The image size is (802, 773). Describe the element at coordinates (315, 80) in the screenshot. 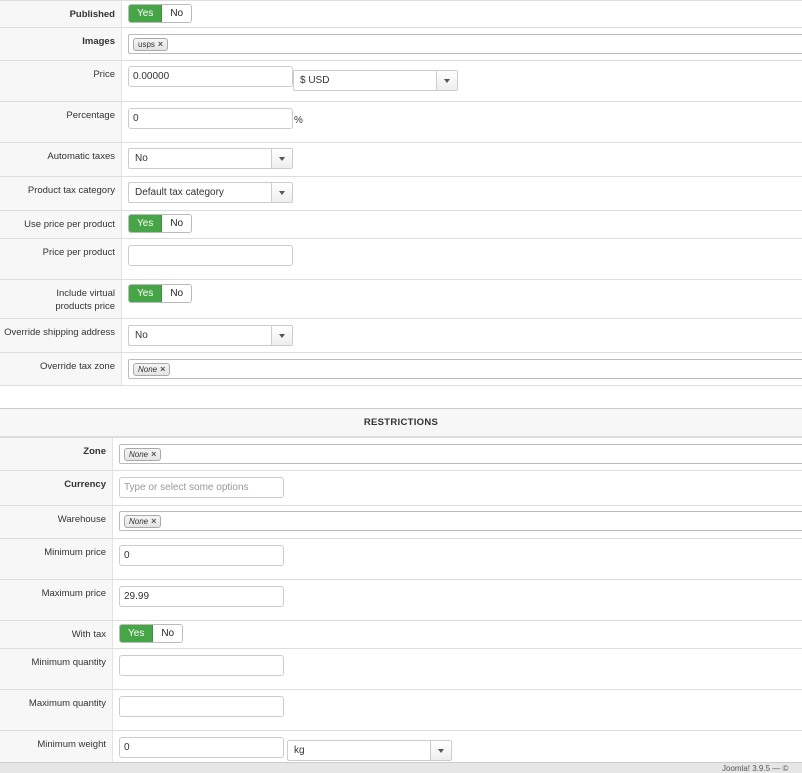

I see `currency-select-value: $ USD` at that location.